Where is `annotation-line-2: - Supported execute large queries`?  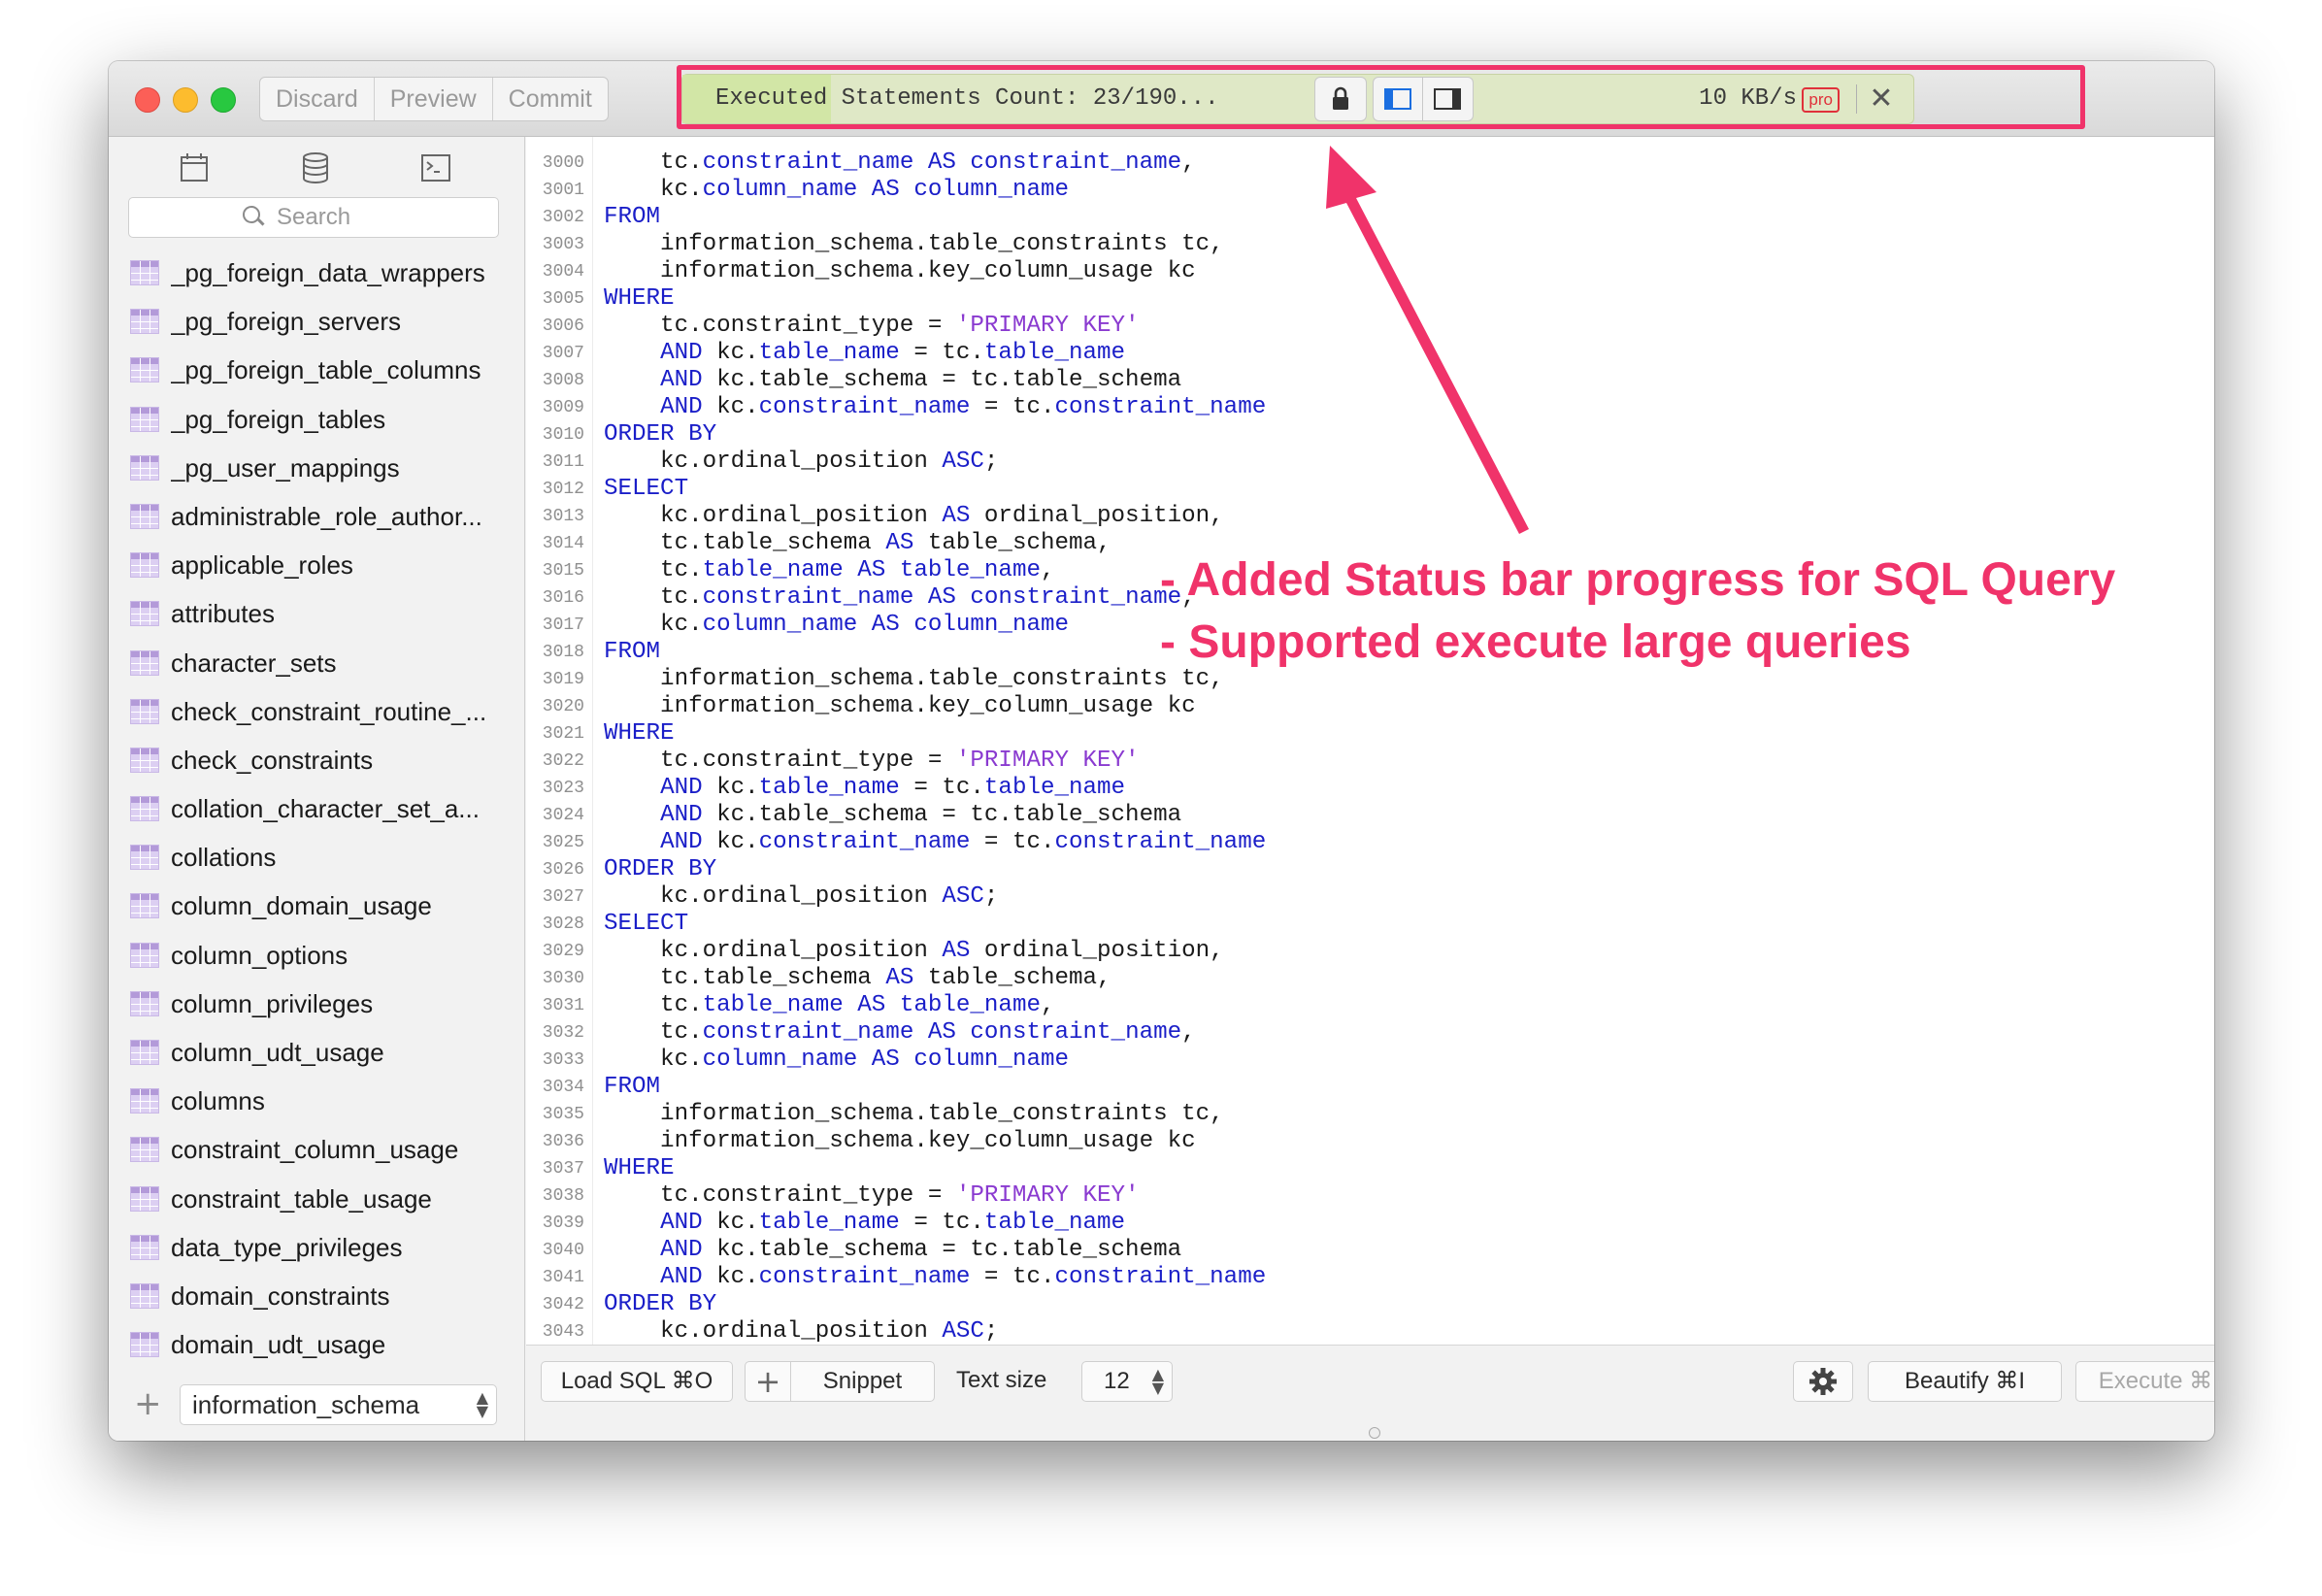
annotation-line-2: - Supported execute large queries is located at coordinates (1535, 642).